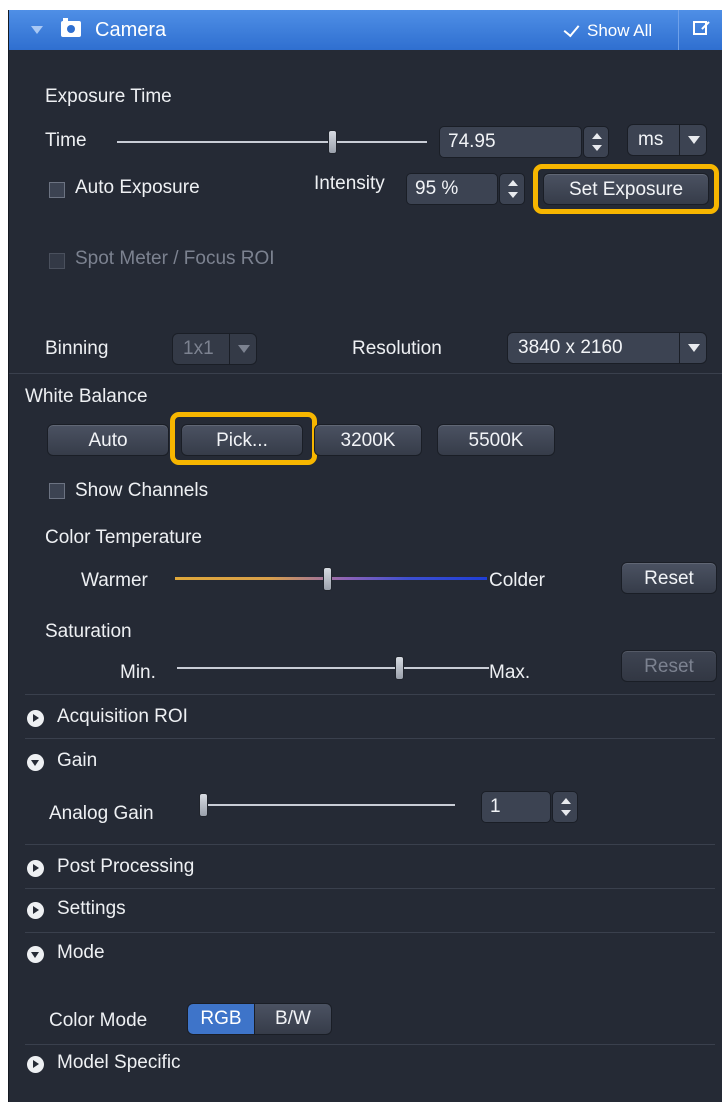 The width and height of the screenshot is (722, 1102). Describe the element at coordinates (669, 578) in the screenshot. I see `color-temperature-reset-button: Reset` at that location.